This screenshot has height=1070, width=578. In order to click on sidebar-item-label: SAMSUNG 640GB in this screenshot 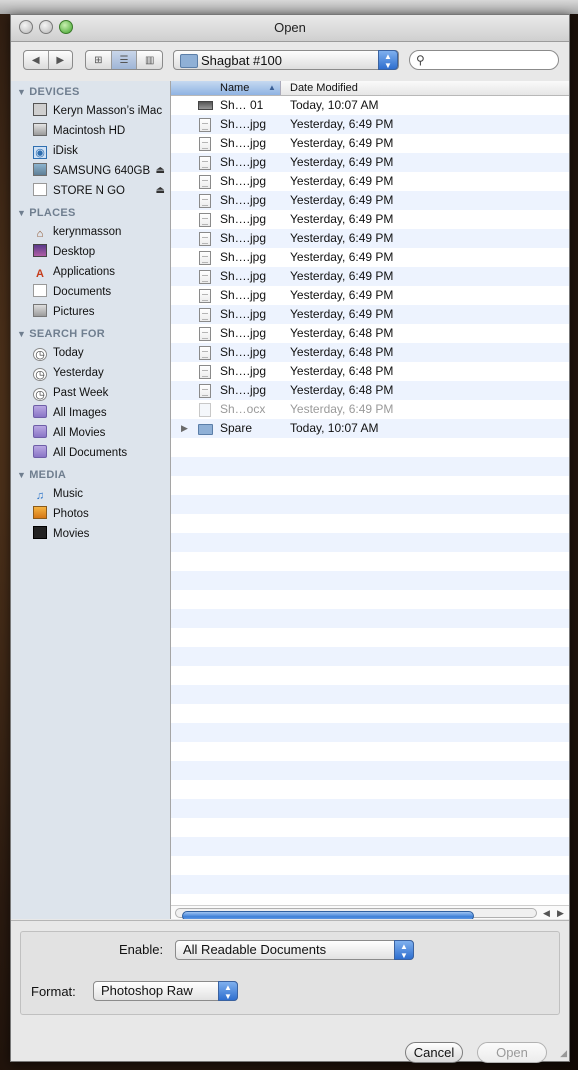, I will do `click(102, 171)`.